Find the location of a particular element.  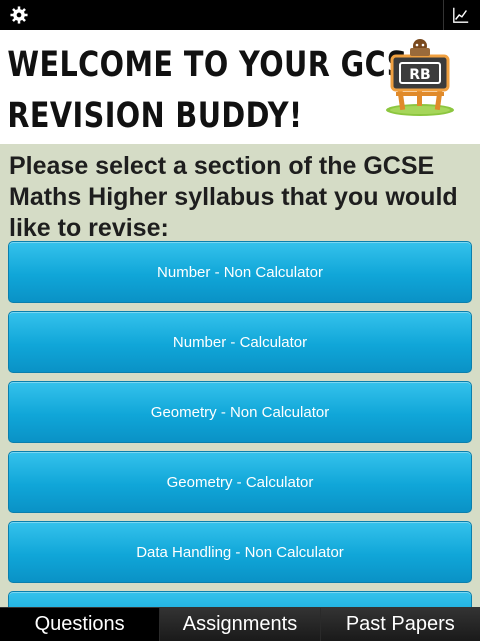

tab-label: Assignments is located at coordinates (240, 624).